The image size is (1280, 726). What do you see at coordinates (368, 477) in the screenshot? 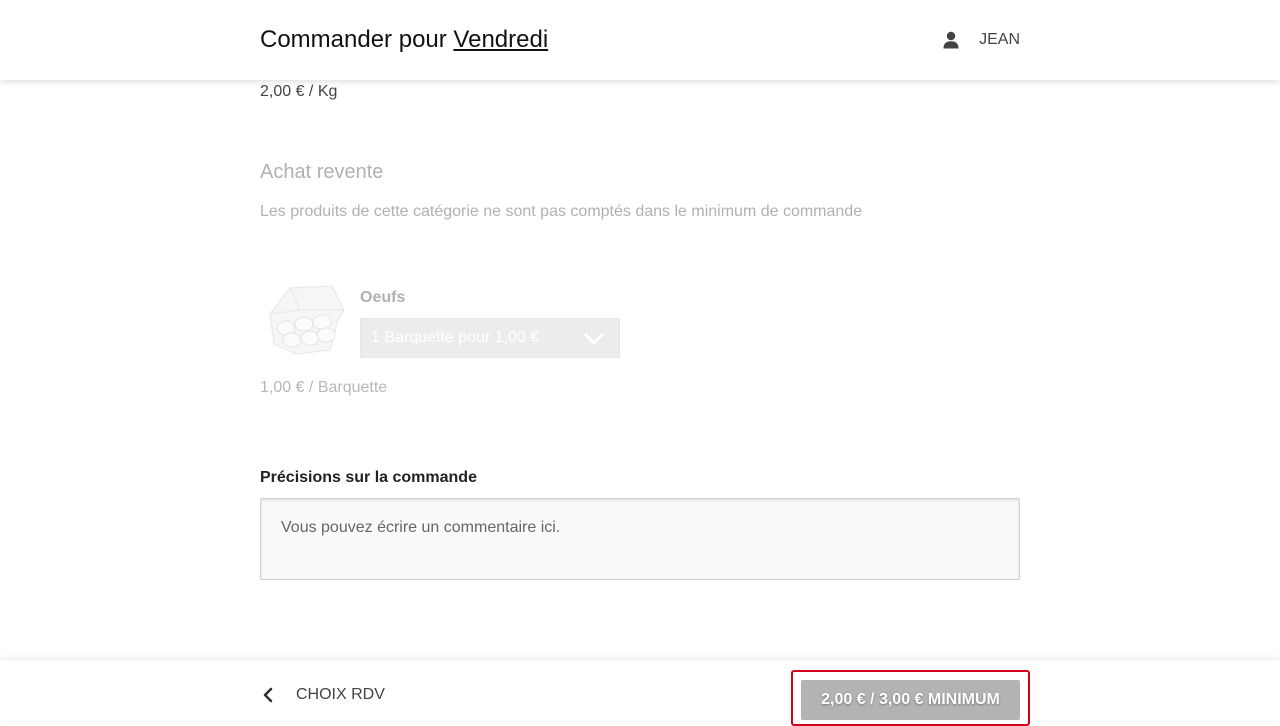
I see `order-notes-label: Précisions sur la commande` at bounding box center [368, 477].